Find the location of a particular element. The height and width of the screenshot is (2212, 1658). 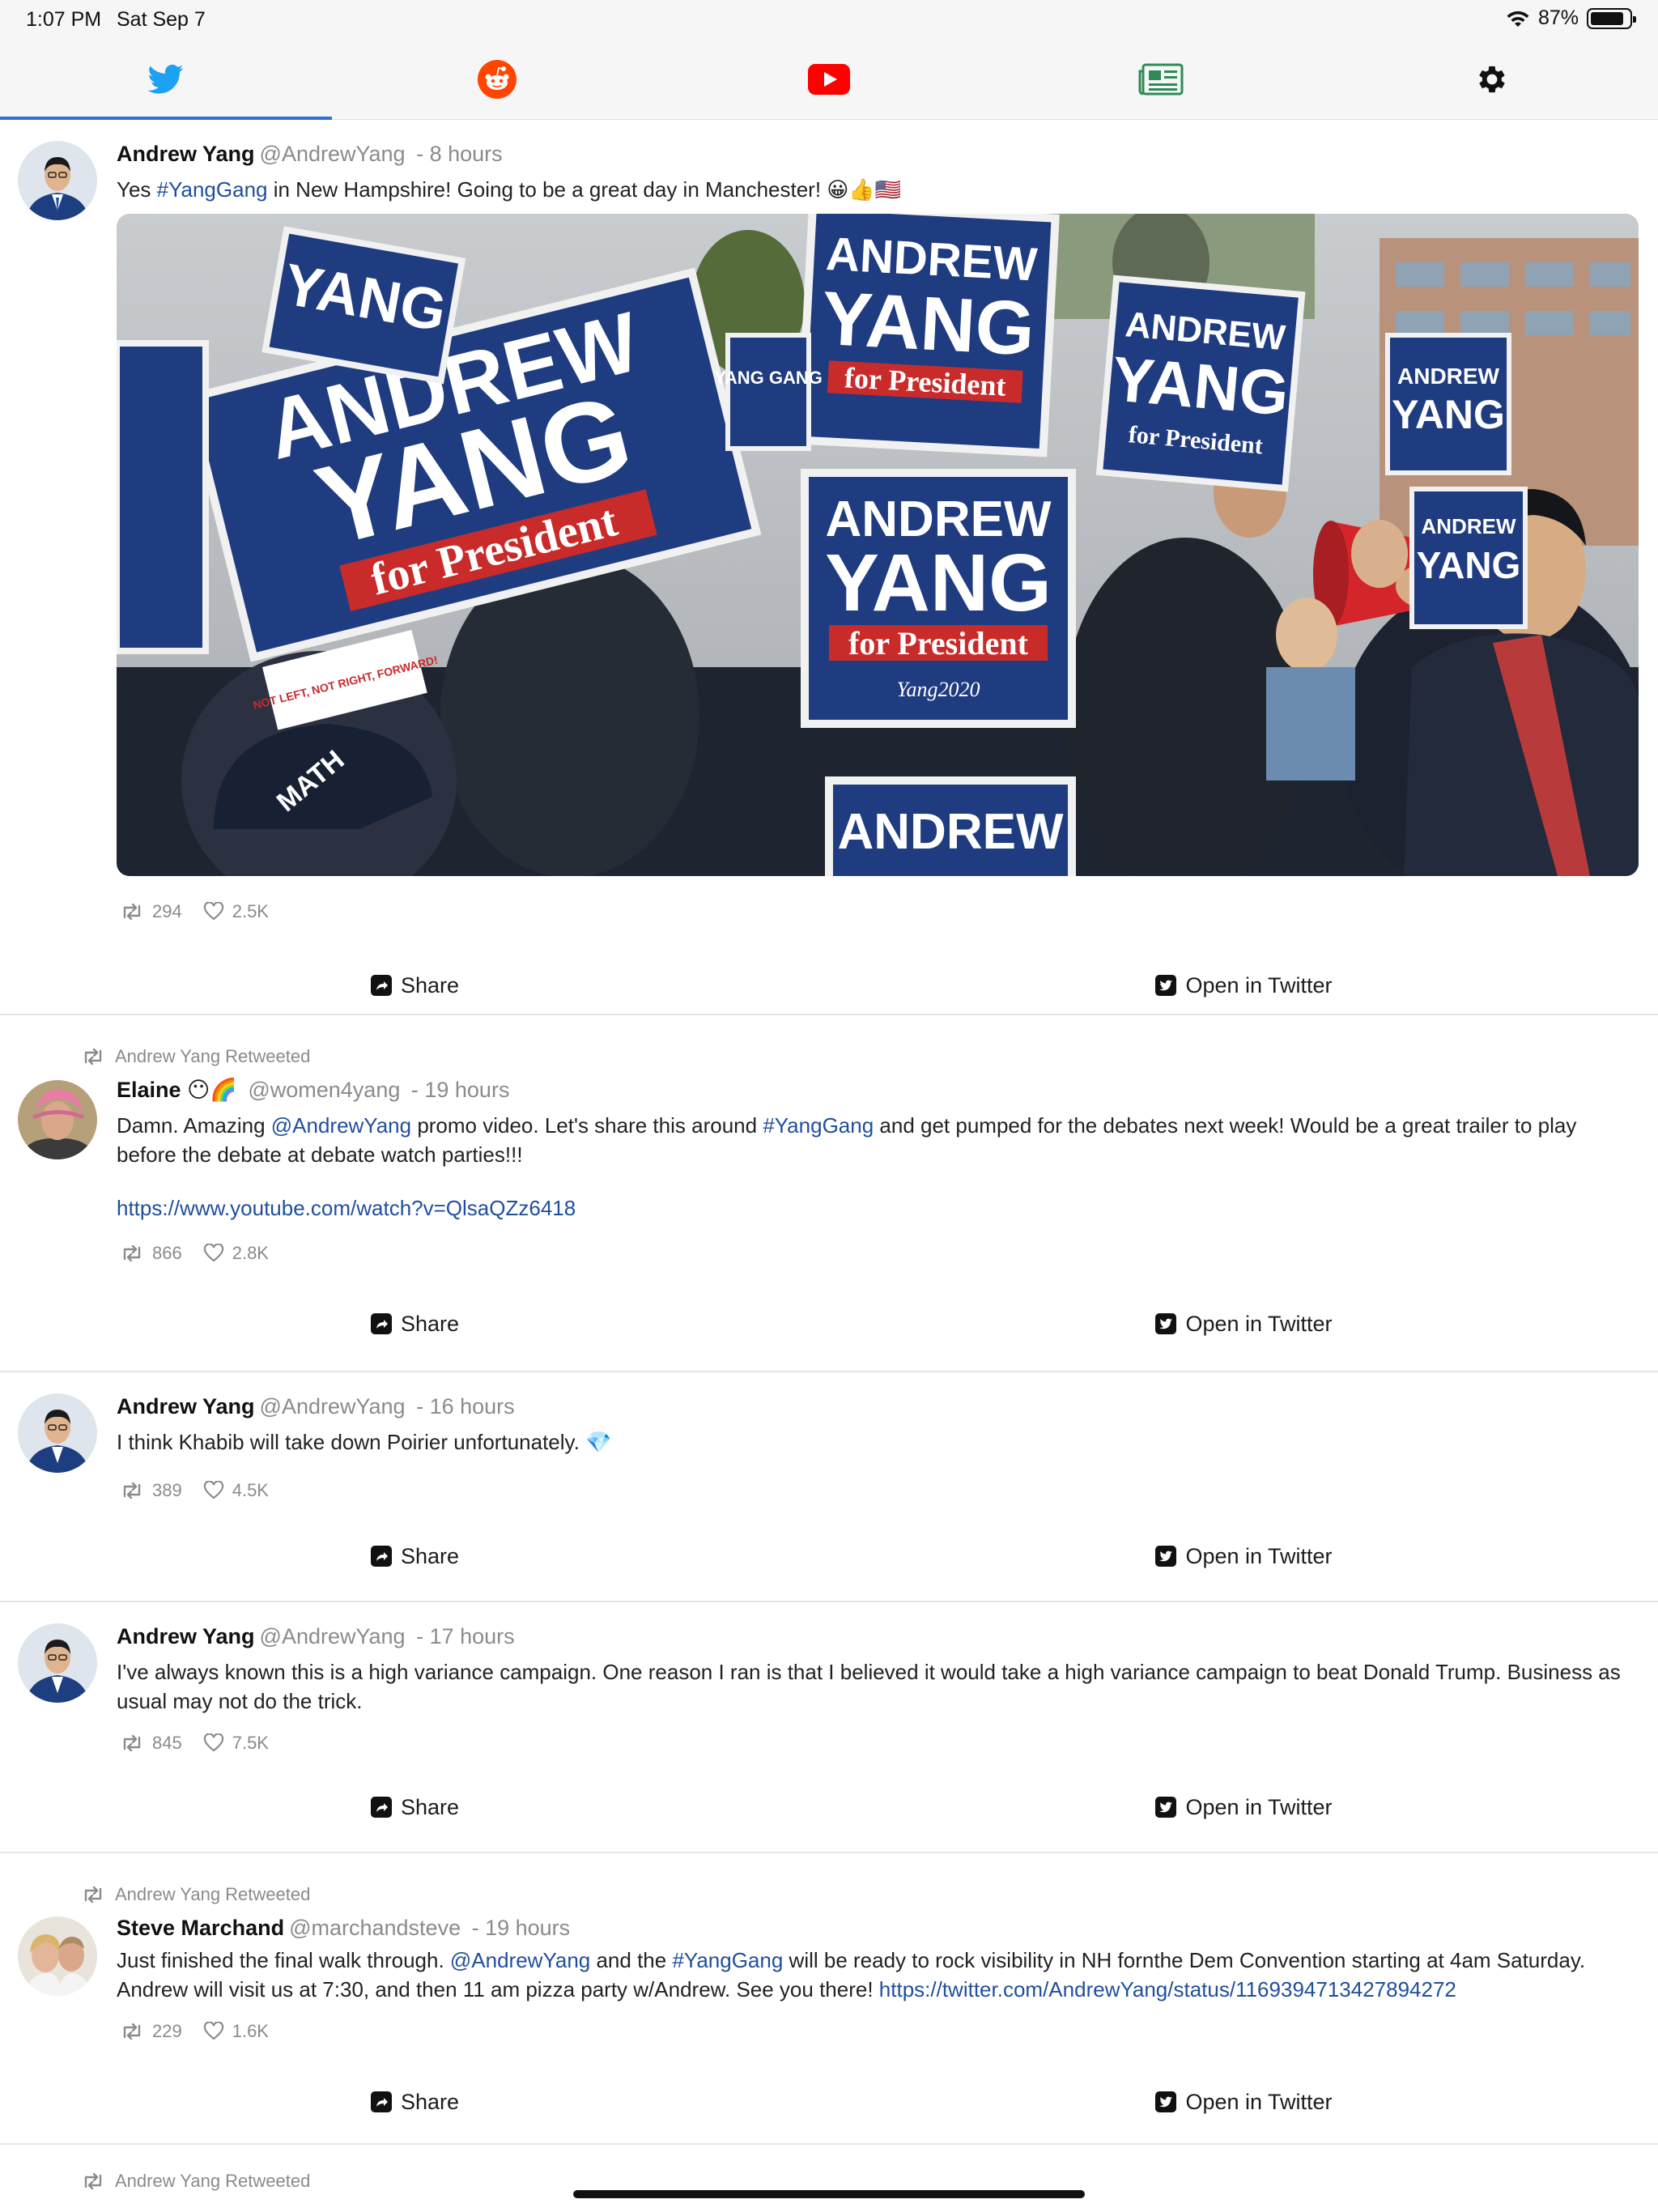

sign-text: ANDREW is located at coordinates (951, 832).